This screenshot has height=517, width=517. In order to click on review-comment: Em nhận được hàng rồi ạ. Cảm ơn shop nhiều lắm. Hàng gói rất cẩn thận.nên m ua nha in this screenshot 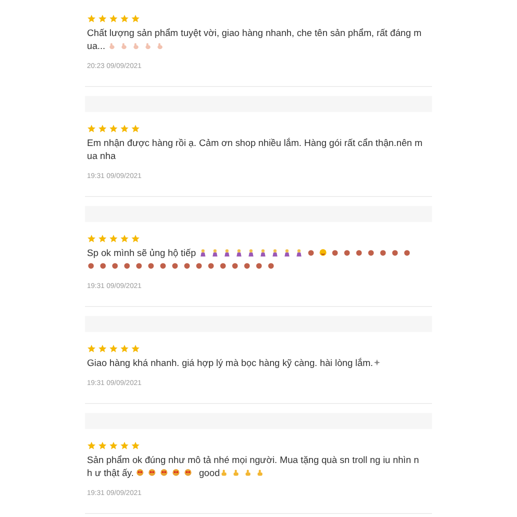, I will do `click(255, 149)`.